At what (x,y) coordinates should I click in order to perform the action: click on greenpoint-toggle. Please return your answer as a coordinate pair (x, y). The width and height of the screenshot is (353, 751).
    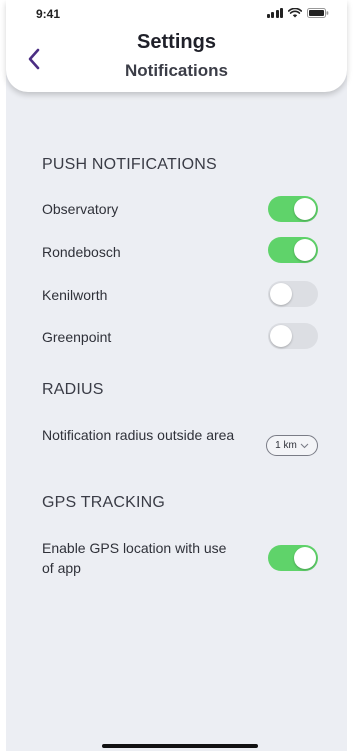
    Looking at the image, I should click on (293, 336).